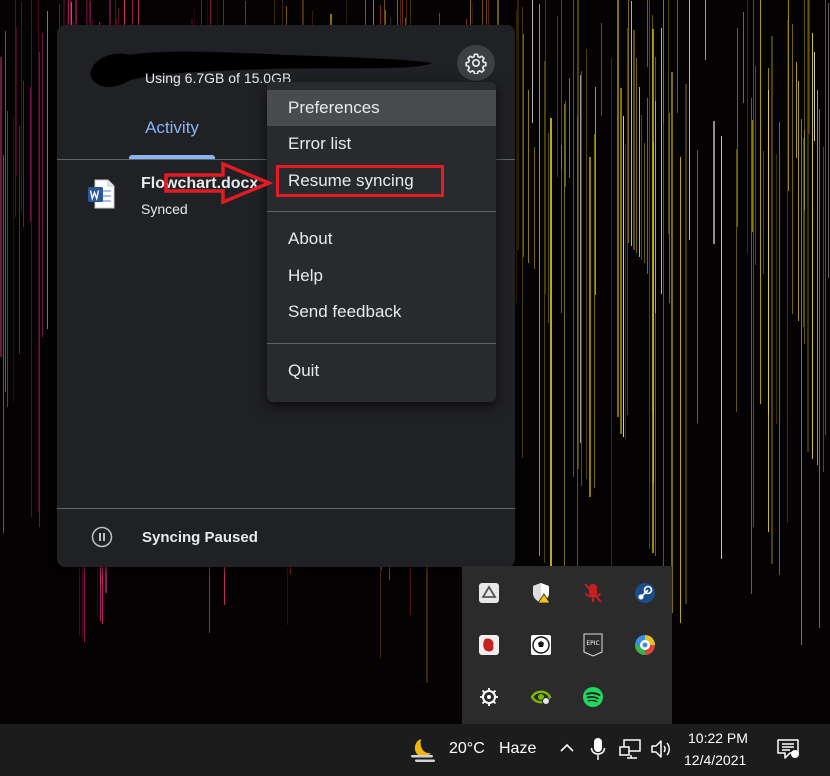  What do you see at coordinates (360, 181) in the screenshot?
I see `annotation-highlight-box` at bounding box center [360, 181].